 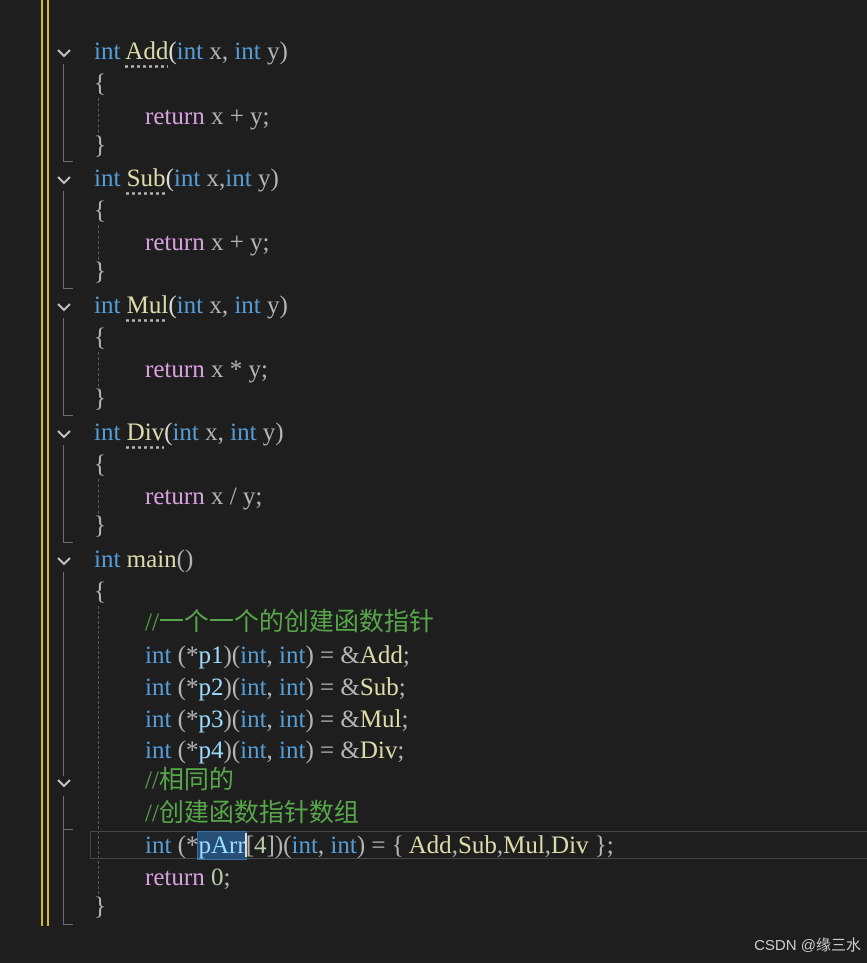 What do you see at coordinates (189, 433) in the screenshot?
I see `code-line-div-signature: int Div(int x, int y)` at bounding box center [189, 433].